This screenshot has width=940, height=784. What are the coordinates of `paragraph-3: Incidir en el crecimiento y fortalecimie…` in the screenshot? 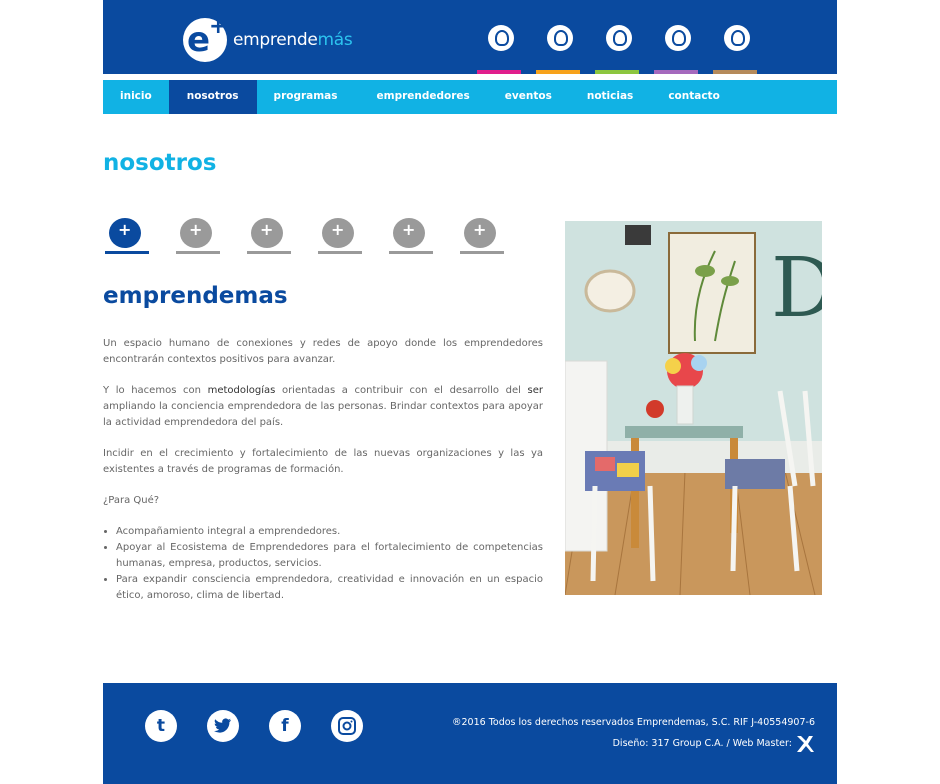 It's located at (323, 461).